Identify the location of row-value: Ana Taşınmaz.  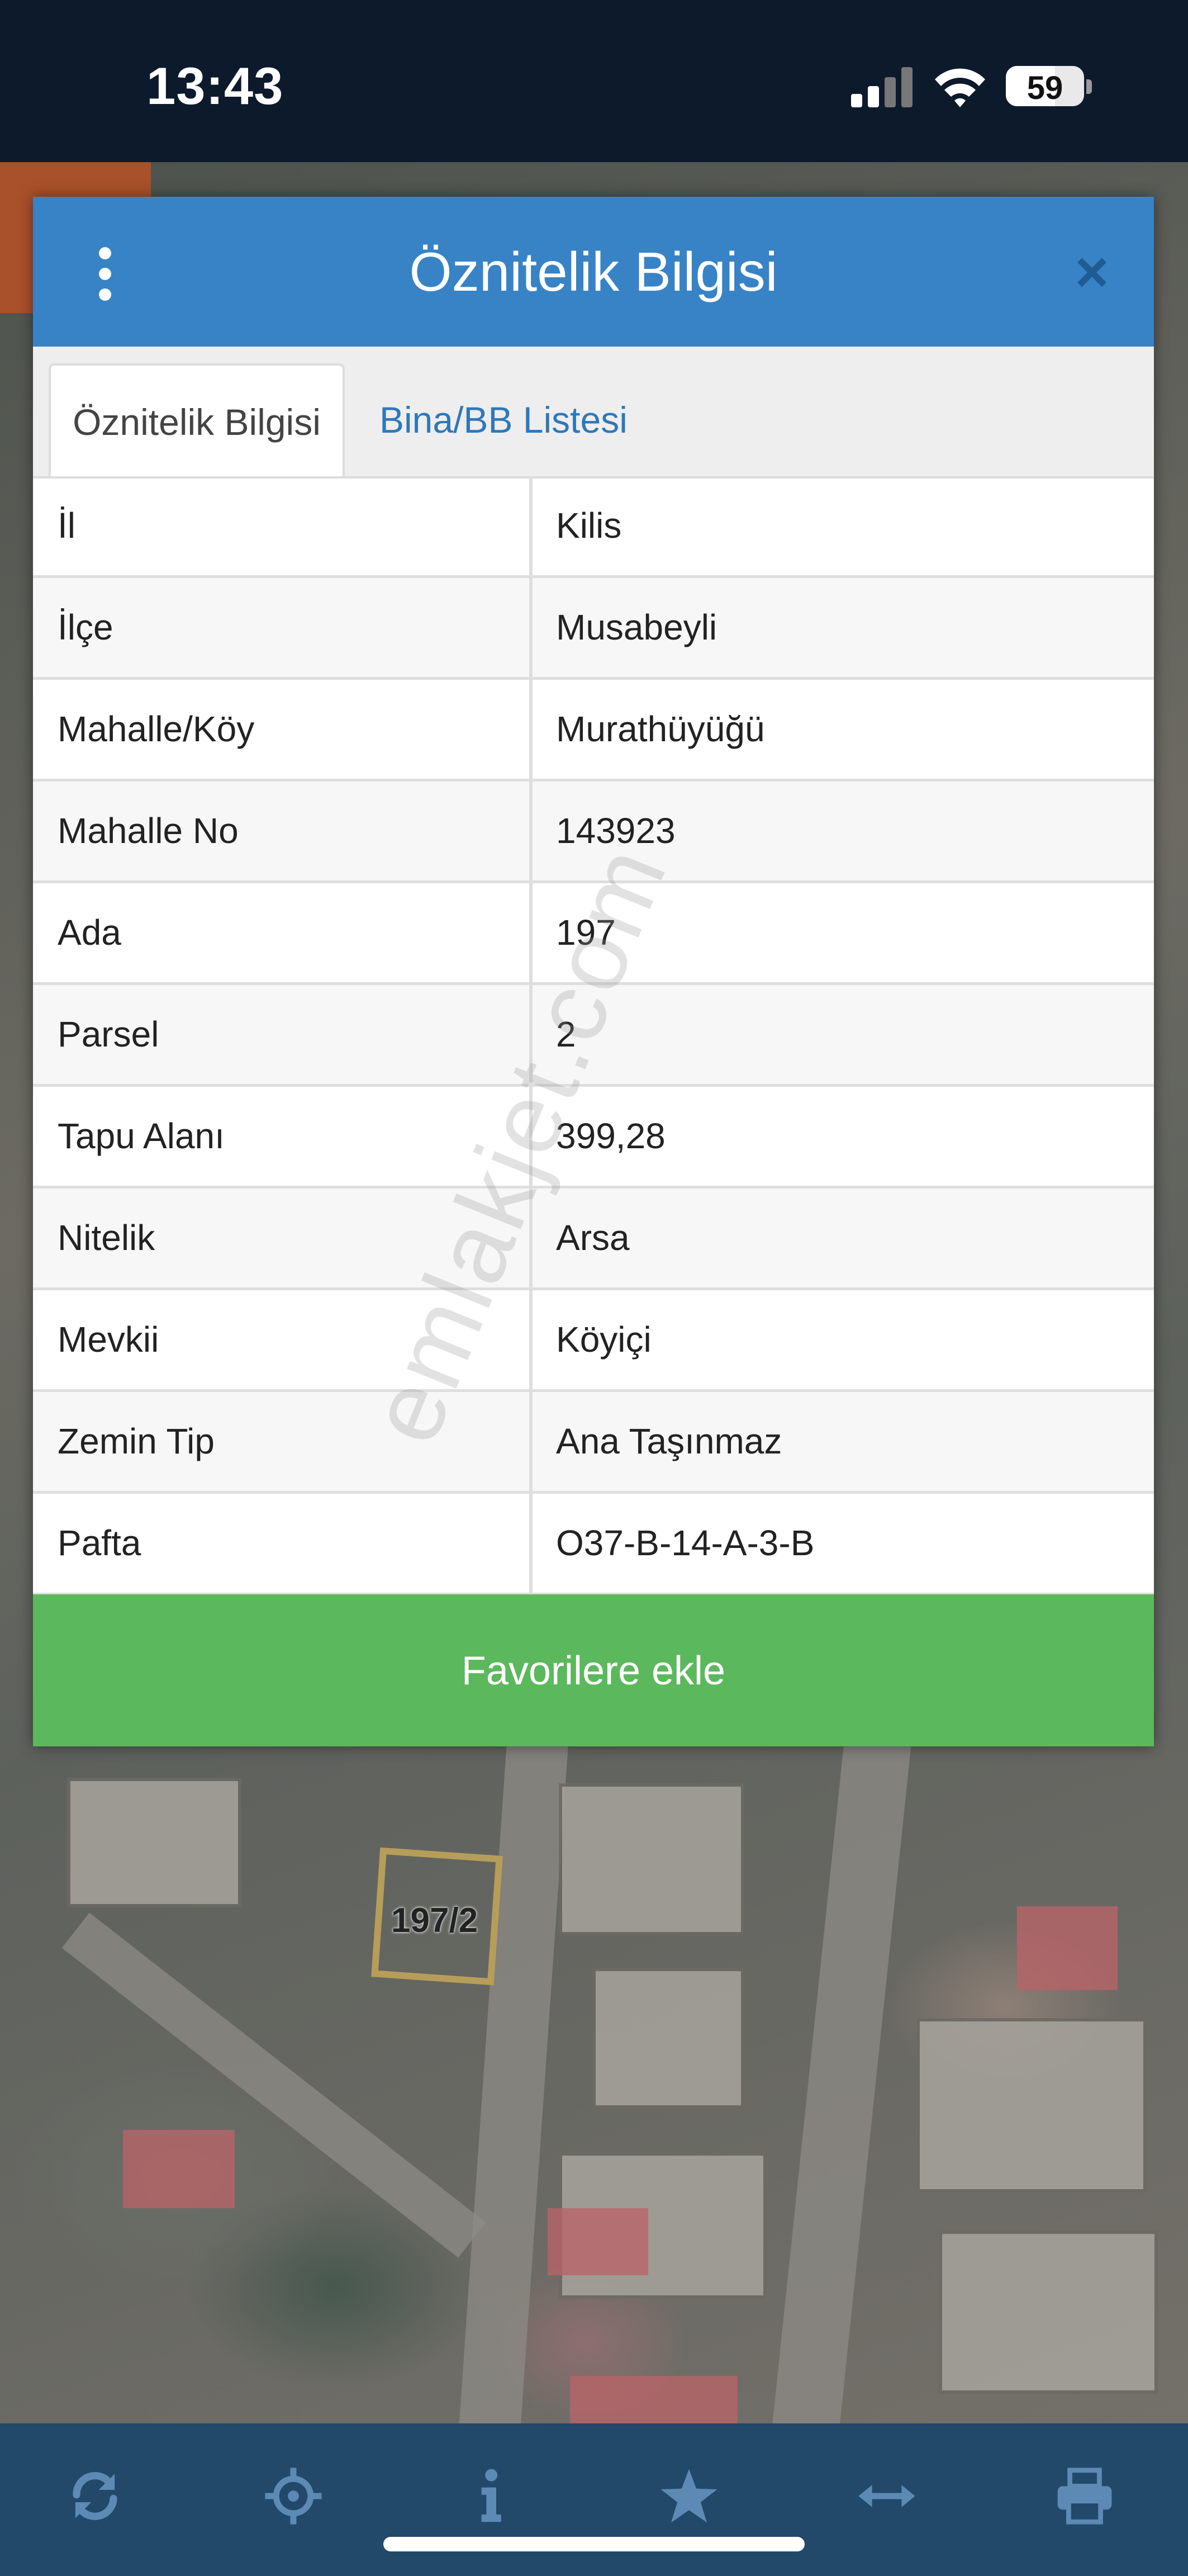
(669, 1441).